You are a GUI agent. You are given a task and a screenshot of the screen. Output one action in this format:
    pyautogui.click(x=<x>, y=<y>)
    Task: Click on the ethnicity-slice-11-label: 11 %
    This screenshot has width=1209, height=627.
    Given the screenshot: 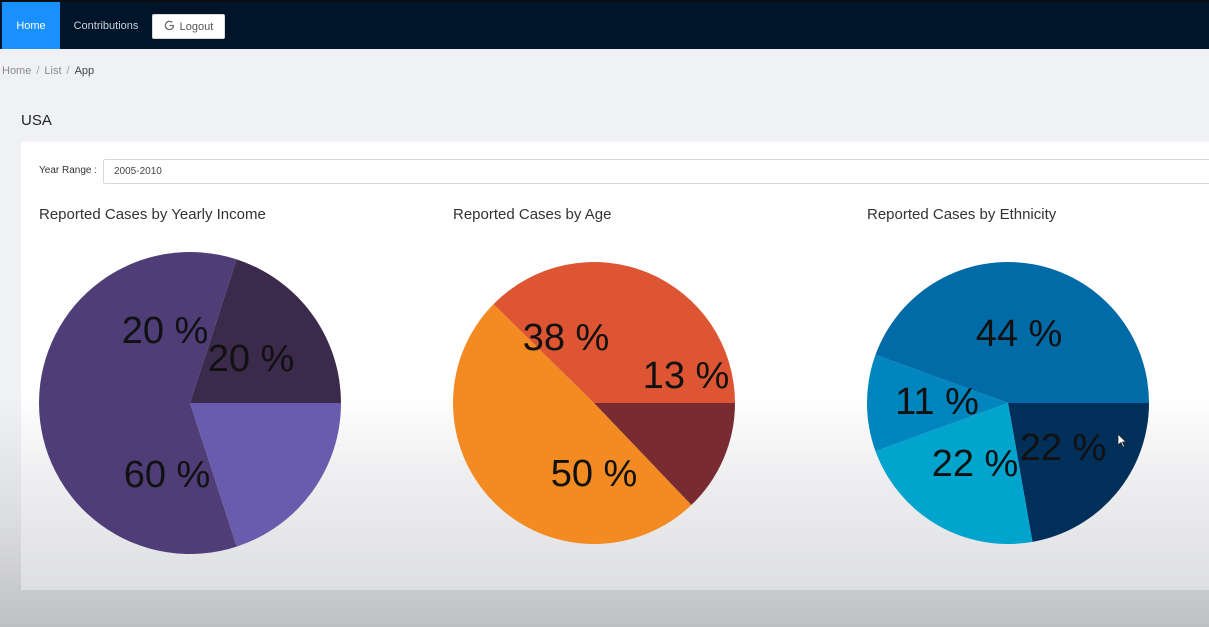 What is the action you would take?
    pyautogui.click(x=937, y=402)
    